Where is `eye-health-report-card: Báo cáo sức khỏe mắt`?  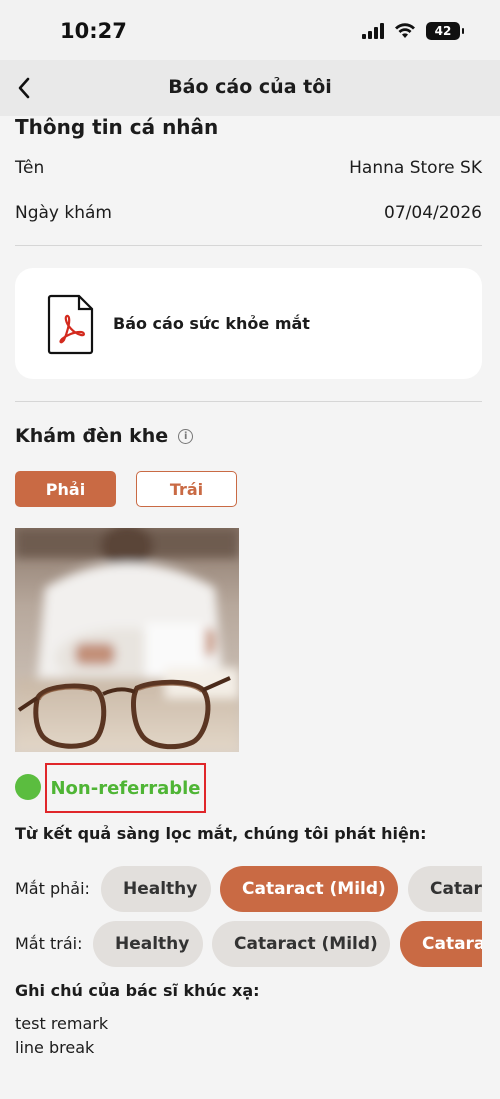 eye-health-report-card: Báo cáo sức khỏe mắt is located at coordinates (248, 323).